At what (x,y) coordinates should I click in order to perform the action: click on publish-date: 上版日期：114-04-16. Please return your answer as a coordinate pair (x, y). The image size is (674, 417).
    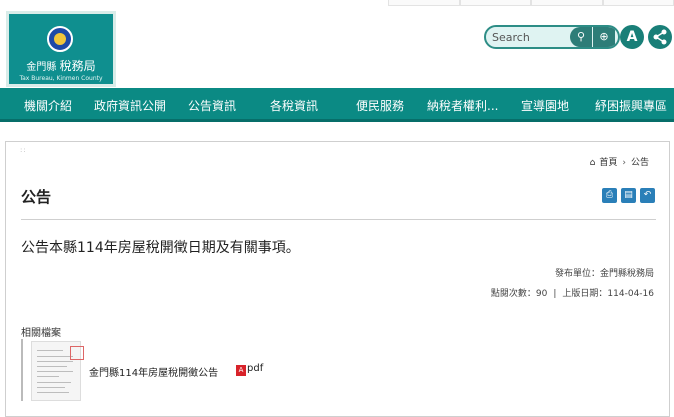
    Looking at the image, I should click on (608, 294).